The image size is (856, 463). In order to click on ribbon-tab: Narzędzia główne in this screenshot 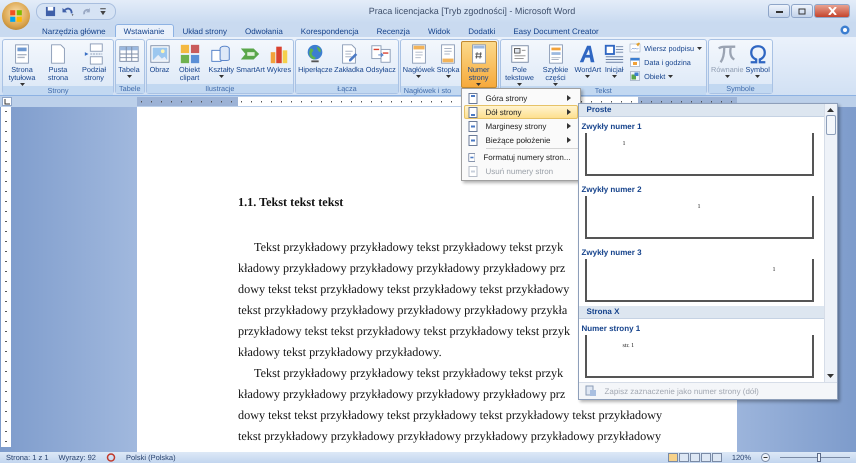, I will do `click(74, 30)`.